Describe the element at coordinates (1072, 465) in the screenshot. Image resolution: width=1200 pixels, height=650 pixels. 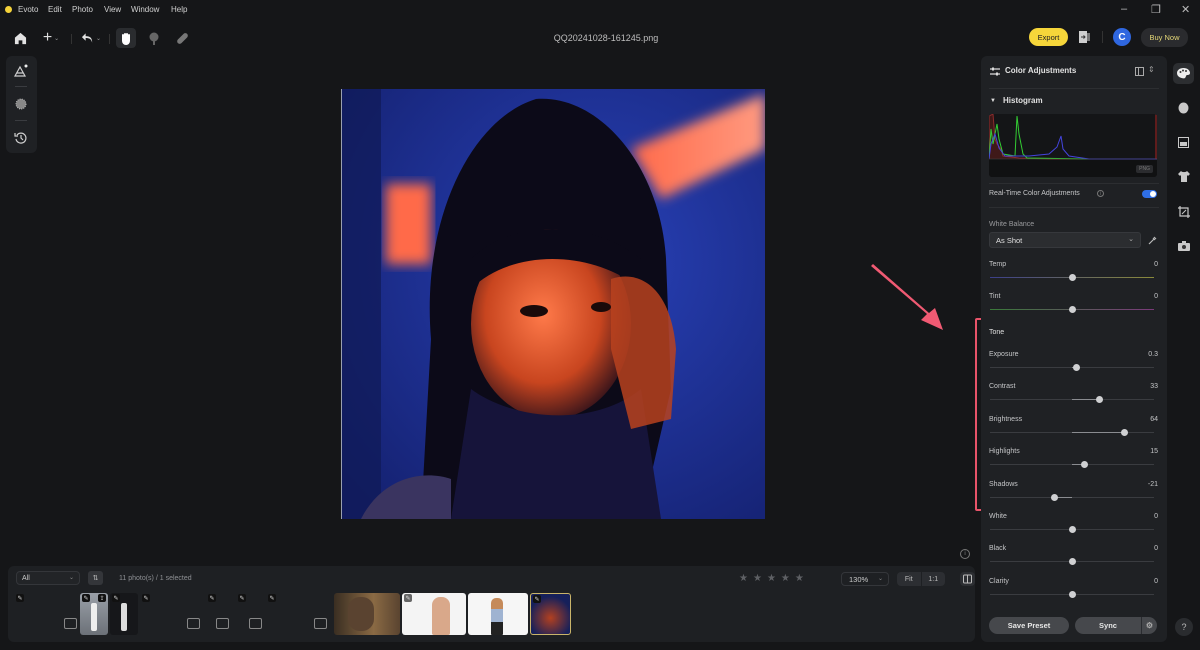
I see `slider-highlights` at that location.